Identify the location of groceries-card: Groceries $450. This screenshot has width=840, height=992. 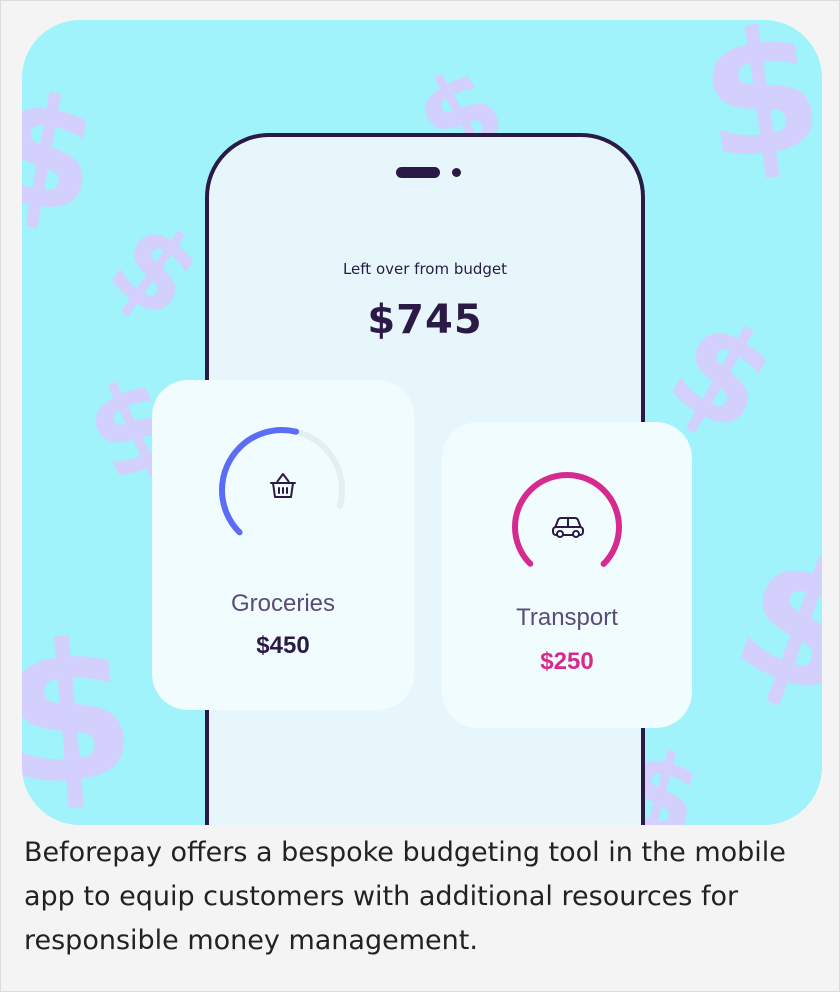
(283, 545).